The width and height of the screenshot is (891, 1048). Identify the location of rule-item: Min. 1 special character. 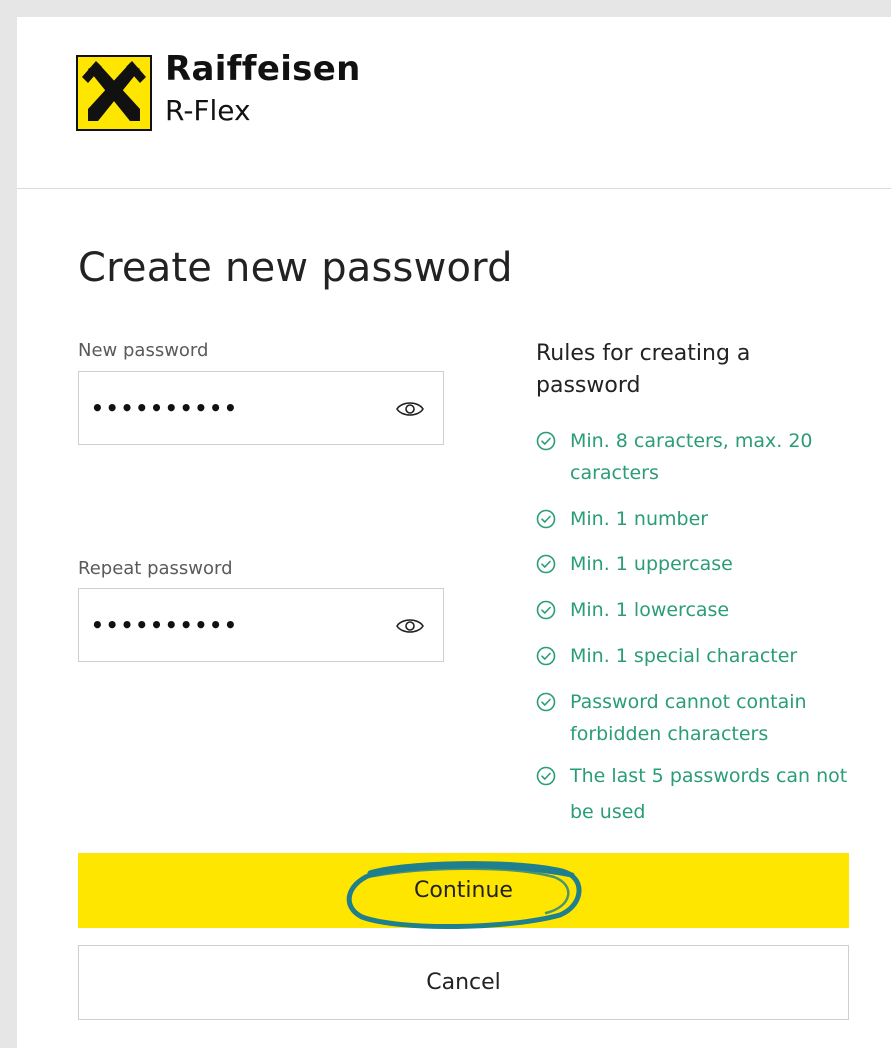
(701, 656).